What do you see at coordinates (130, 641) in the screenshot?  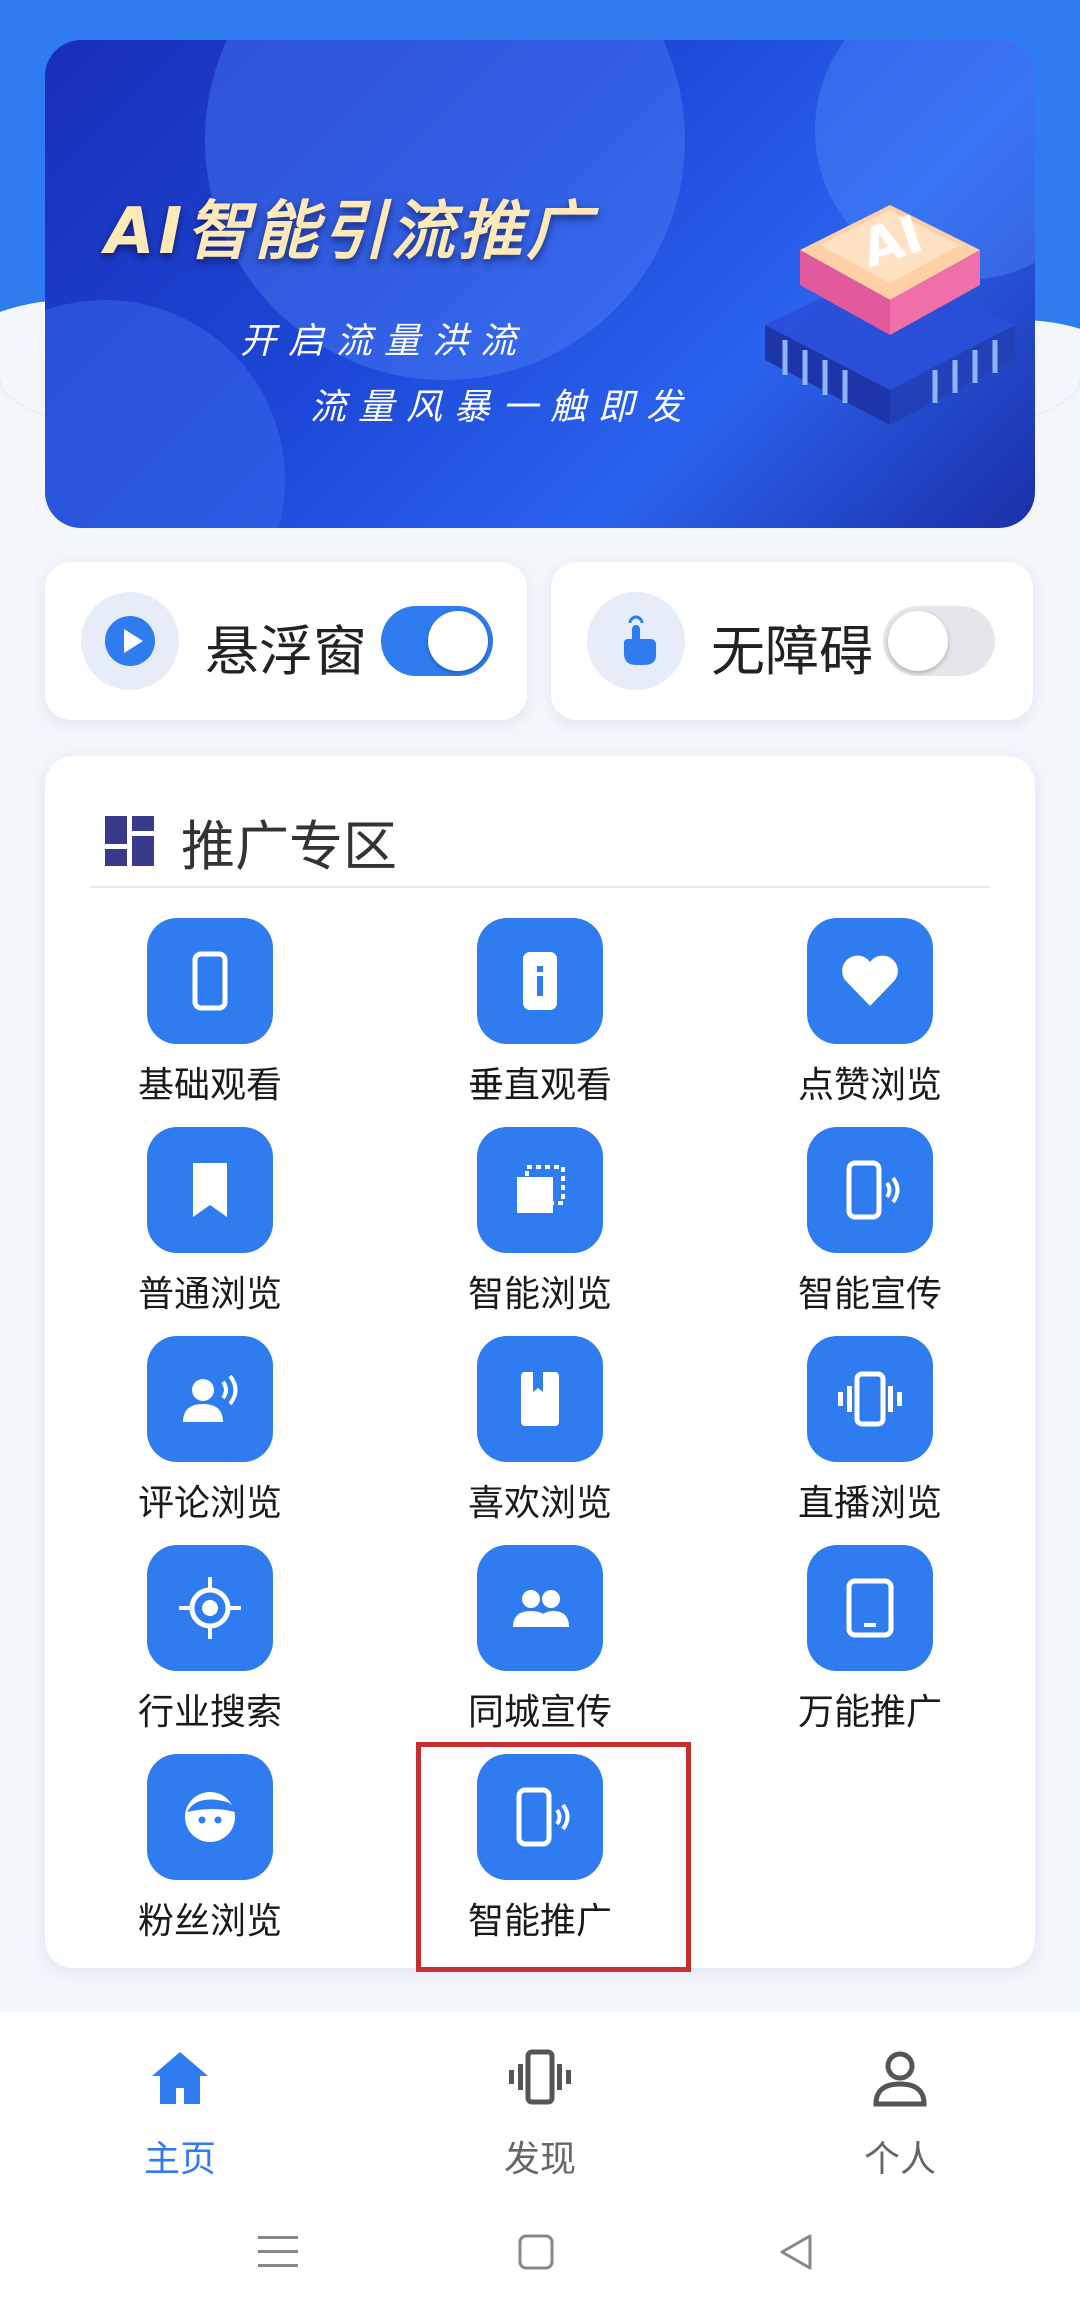 I see `play-circle-icon` at bounding box center [130, 641].